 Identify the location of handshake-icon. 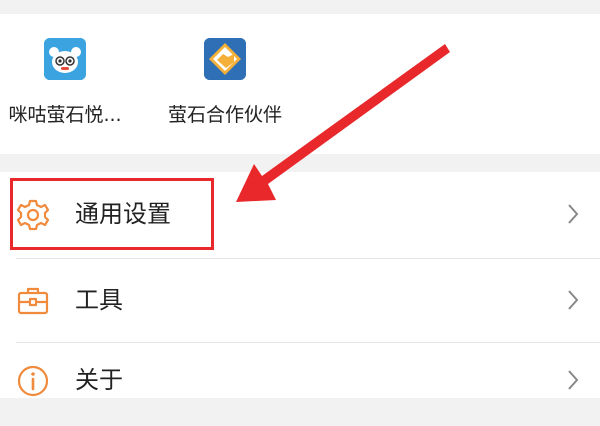
(225, 59).